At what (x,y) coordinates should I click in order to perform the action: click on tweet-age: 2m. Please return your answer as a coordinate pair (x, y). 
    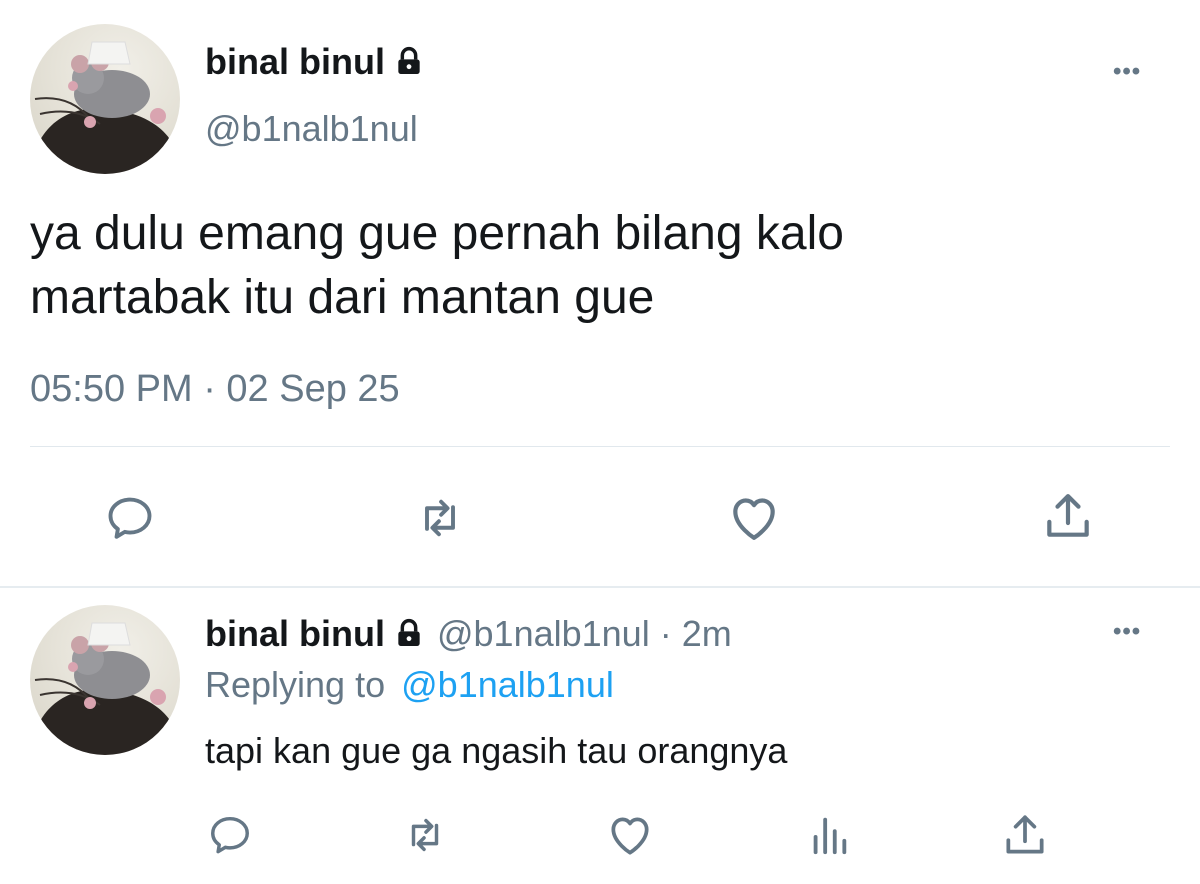
    Looking at the image, I should click on (707, 634).